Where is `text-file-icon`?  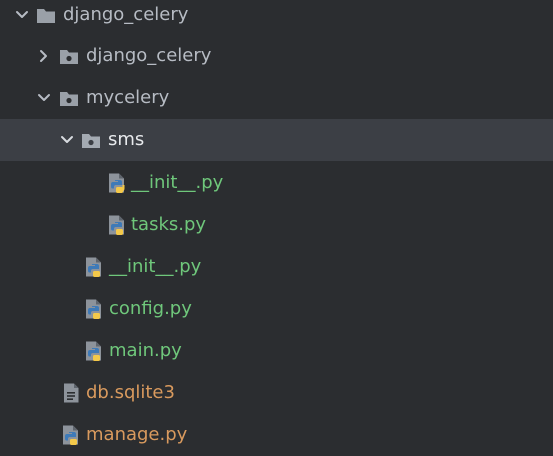 text-file-icon is located at coordinates (71, 393).